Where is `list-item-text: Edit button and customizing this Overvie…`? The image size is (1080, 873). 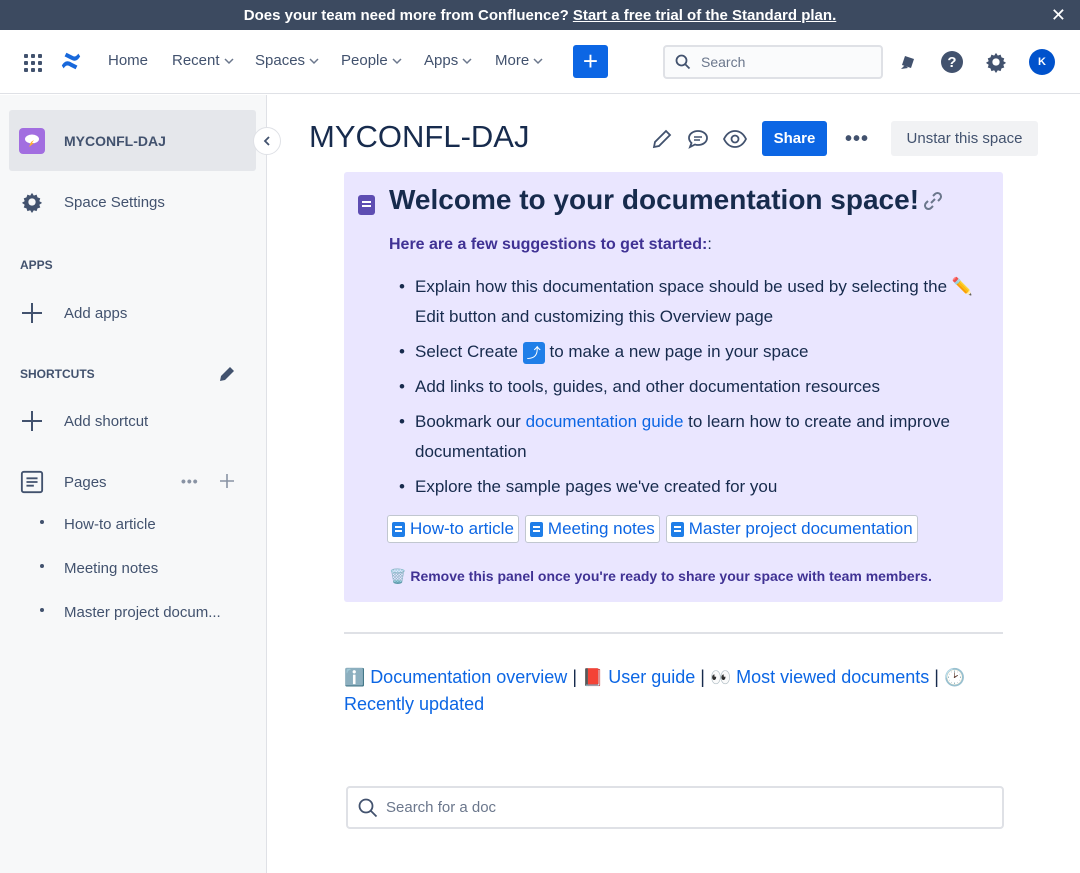
list-item-text: Edit button and customizing this Overvie… is located at coordinates (594, 316).